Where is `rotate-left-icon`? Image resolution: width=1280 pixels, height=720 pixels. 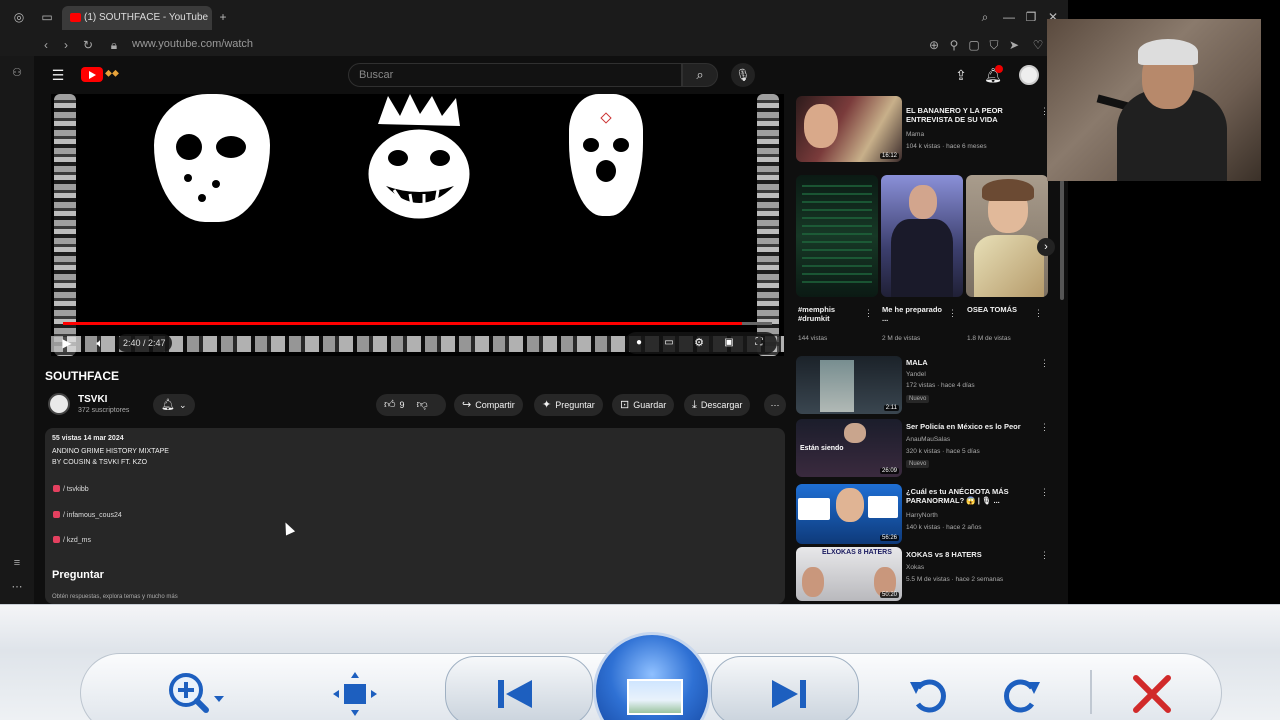 rotate-left-icon is located at coordinates (928, 694).